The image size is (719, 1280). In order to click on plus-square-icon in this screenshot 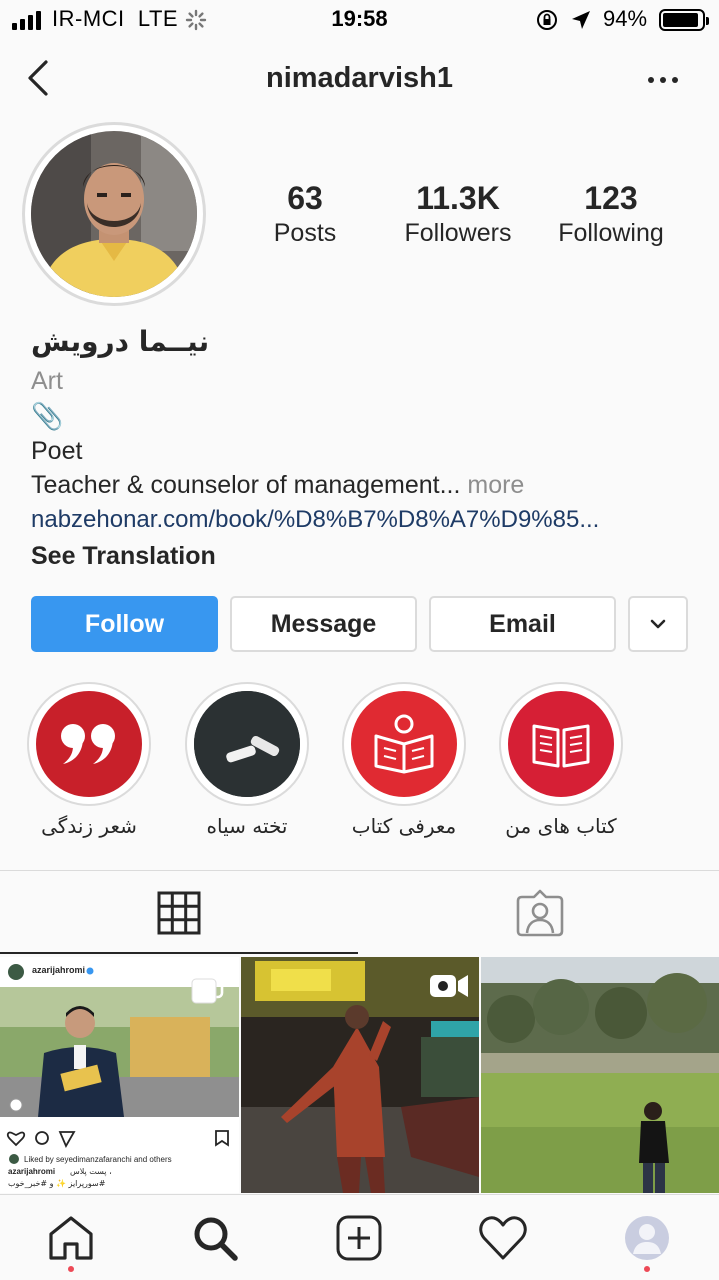, I will do `click(359, 1238)`.